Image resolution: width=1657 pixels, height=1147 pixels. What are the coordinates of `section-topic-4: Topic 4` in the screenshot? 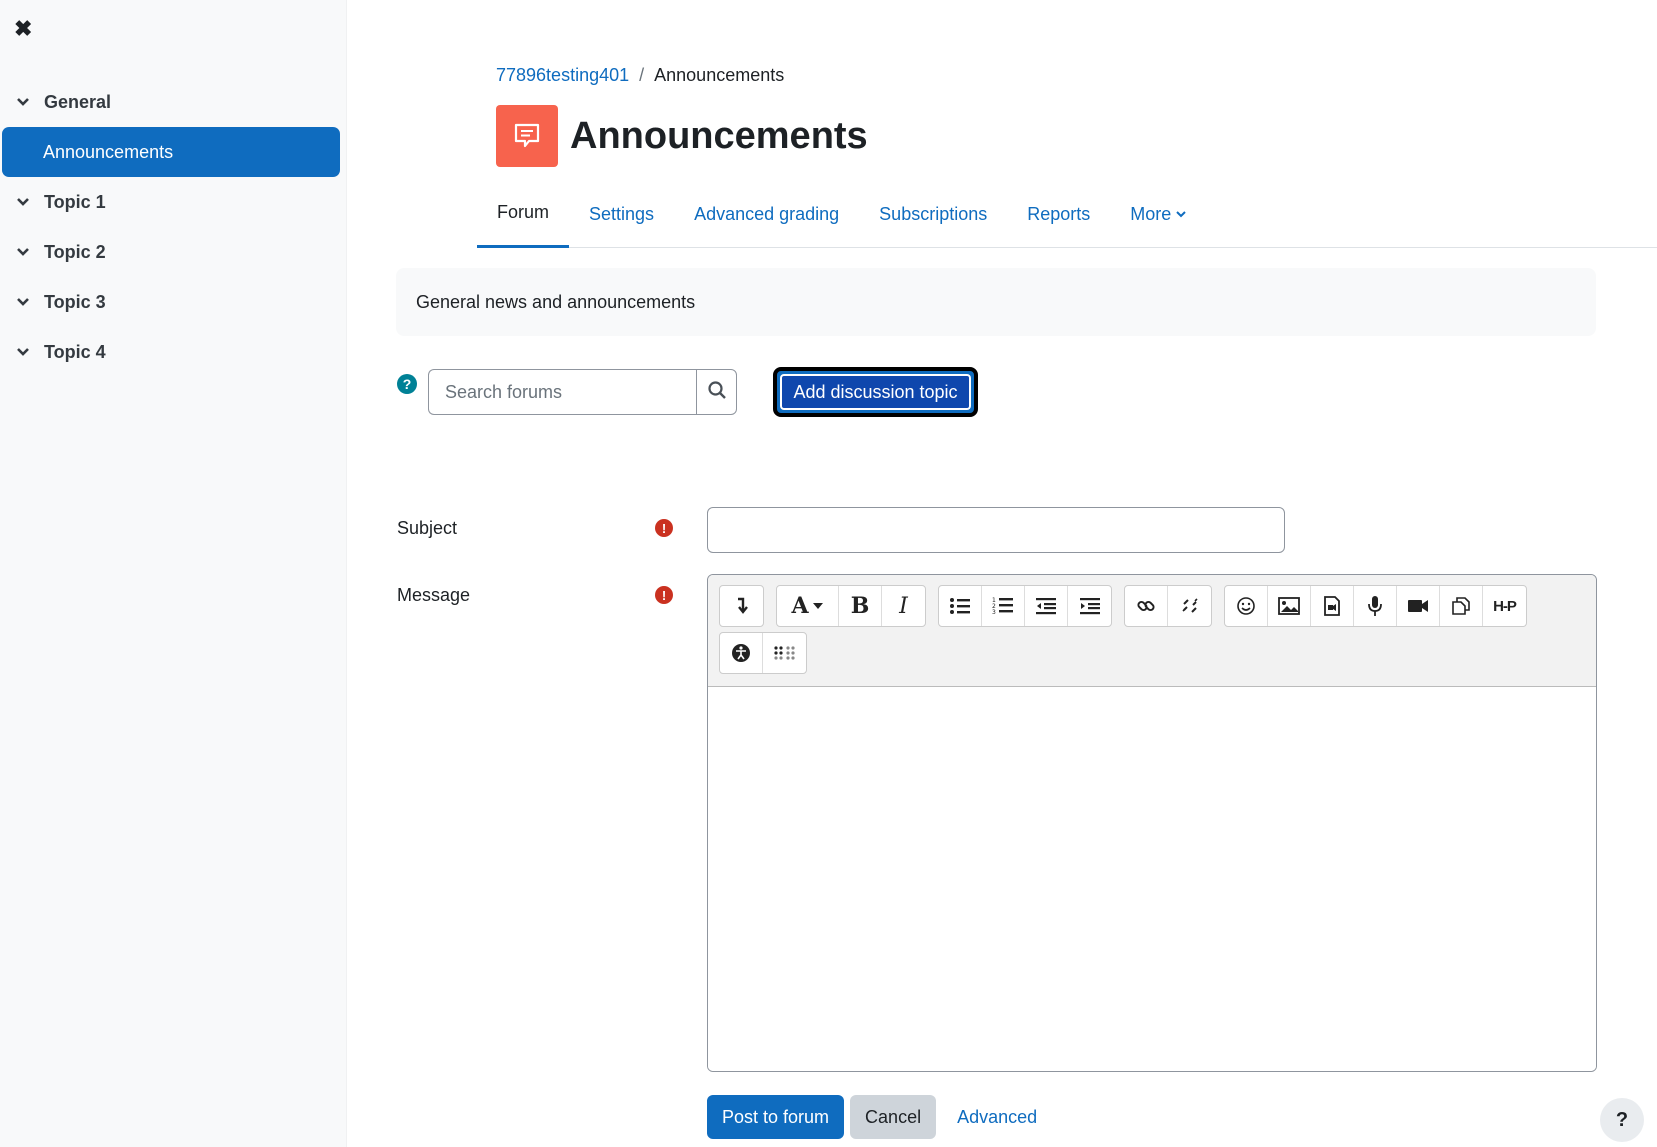 It's located at (173, 352).